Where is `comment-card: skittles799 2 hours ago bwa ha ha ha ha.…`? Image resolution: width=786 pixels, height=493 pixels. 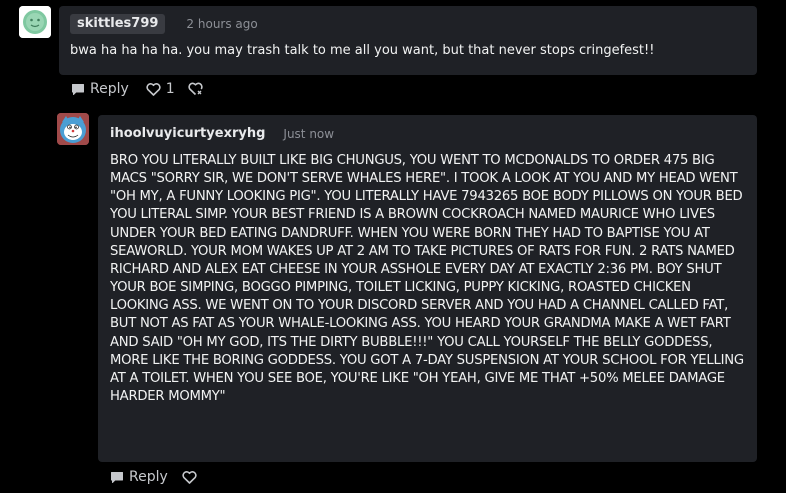
comment-card: skittles799 2 hours ago bwa ha ha ha ha.… is located at coordinates (408, 40).